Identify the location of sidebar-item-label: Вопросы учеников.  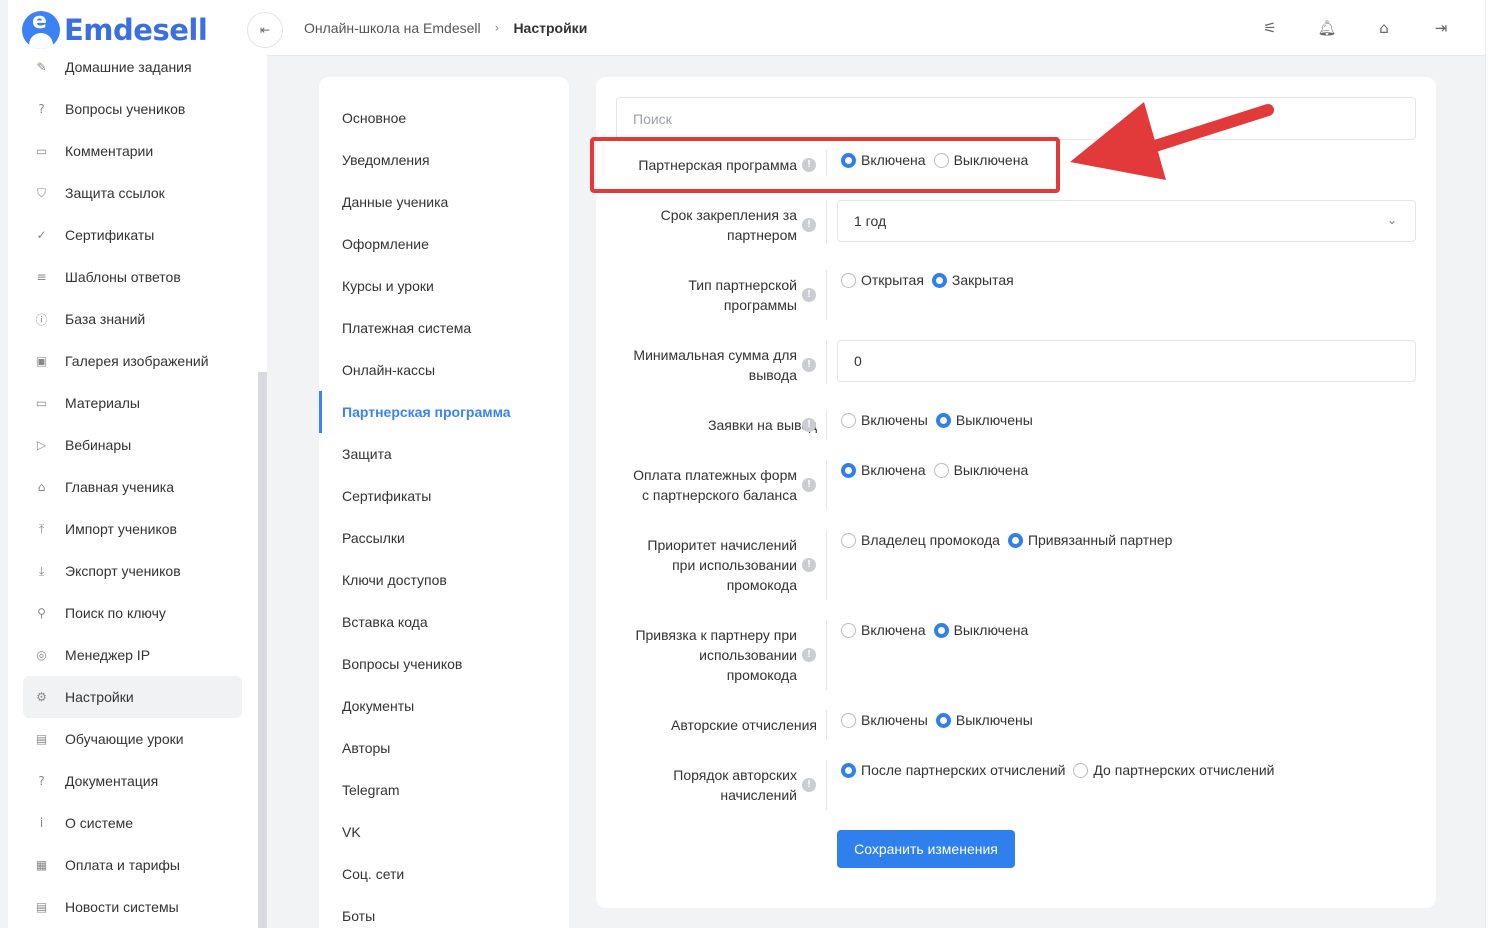
(125, 109).